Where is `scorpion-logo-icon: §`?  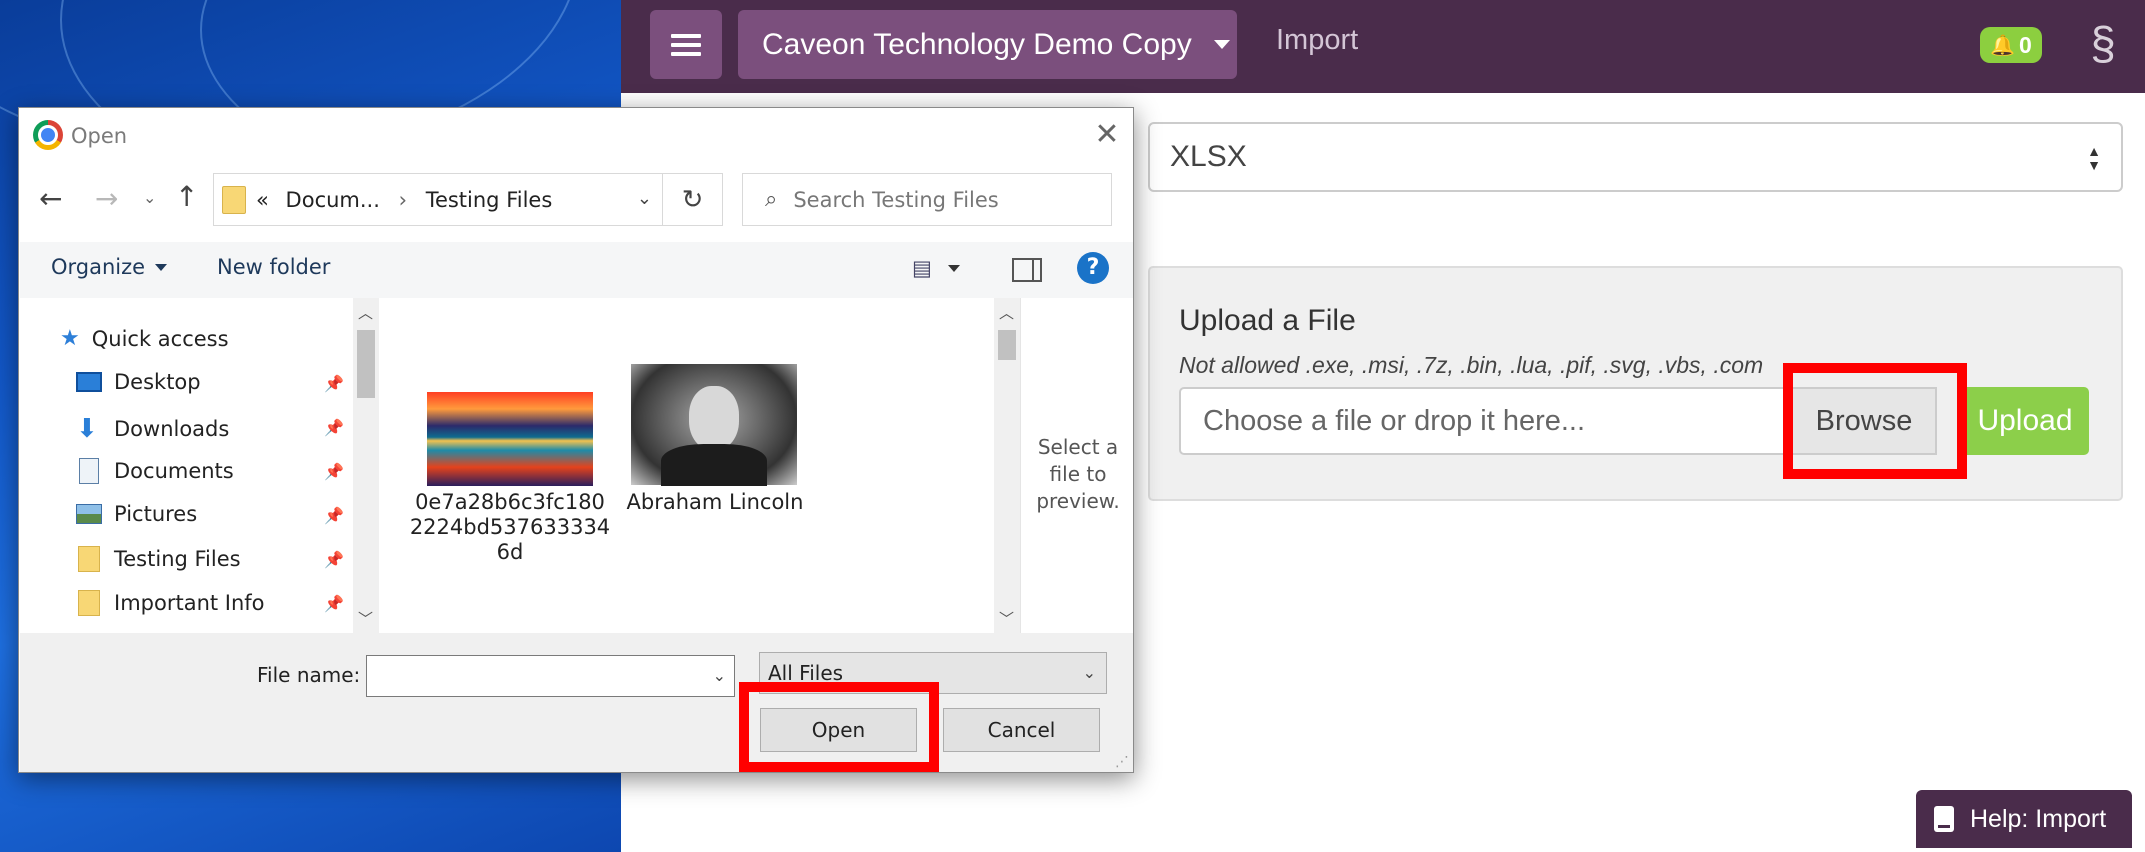 scorpion-logo-icon: § is located at coordinates (2103, 43).